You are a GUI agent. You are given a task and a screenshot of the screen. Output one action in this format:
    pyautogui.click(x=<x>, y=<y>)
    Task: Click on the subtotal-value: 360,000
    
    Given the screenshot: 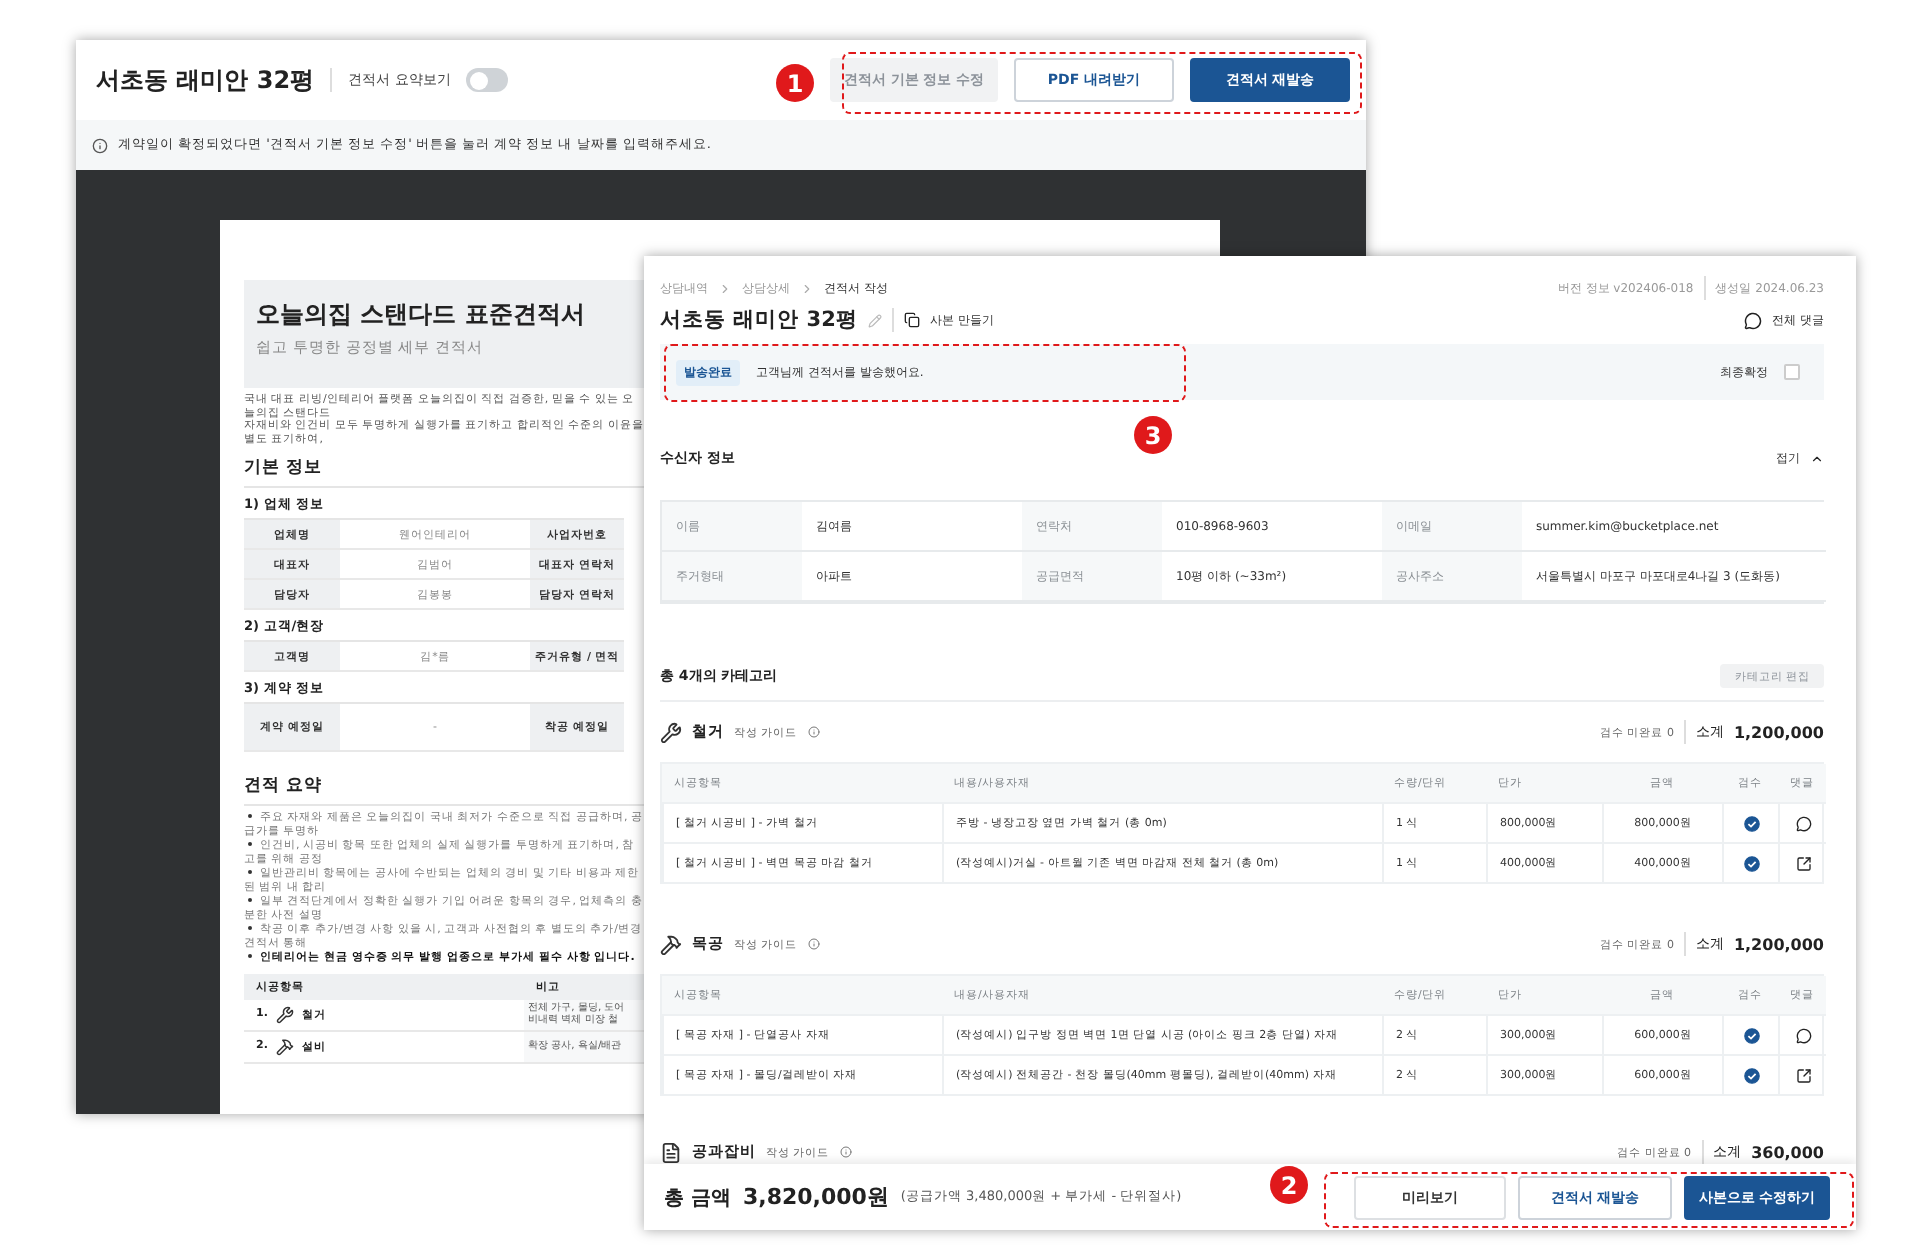 What is the action you would take?
    pyautogui.click(x=1787, y=1152)
    